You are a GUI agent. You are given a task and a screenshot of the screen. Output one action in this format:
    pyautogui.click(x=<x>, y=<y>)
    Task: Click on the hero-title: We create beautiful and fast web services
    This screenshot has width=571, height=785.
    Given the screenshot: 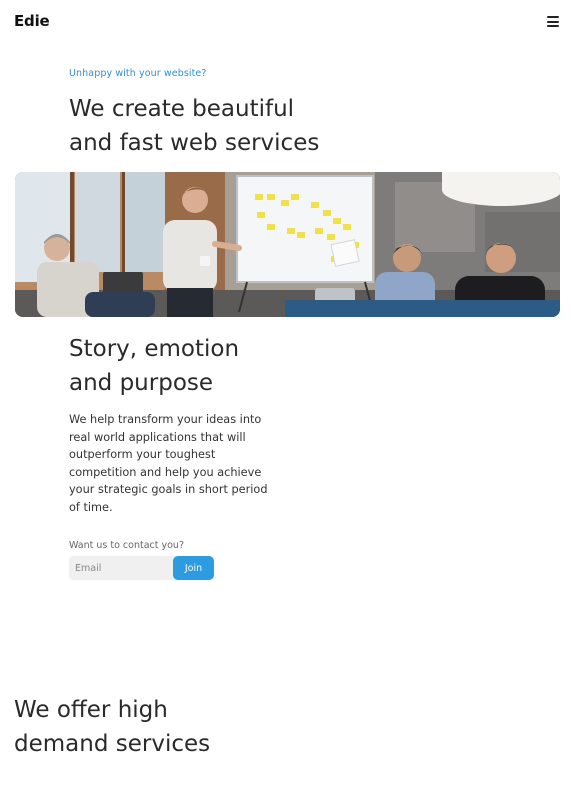 What is the action you would take?
    pyautogui.click(x=219, y=126)
    